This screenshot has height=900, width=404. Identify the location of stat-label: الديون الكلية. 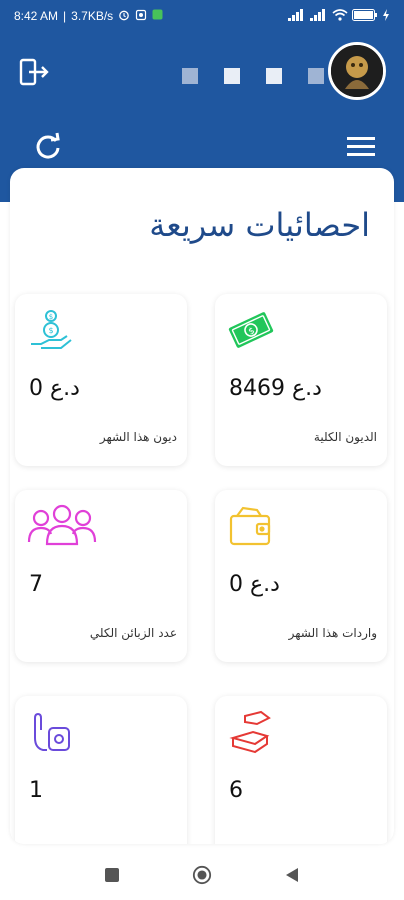
(345, 437).